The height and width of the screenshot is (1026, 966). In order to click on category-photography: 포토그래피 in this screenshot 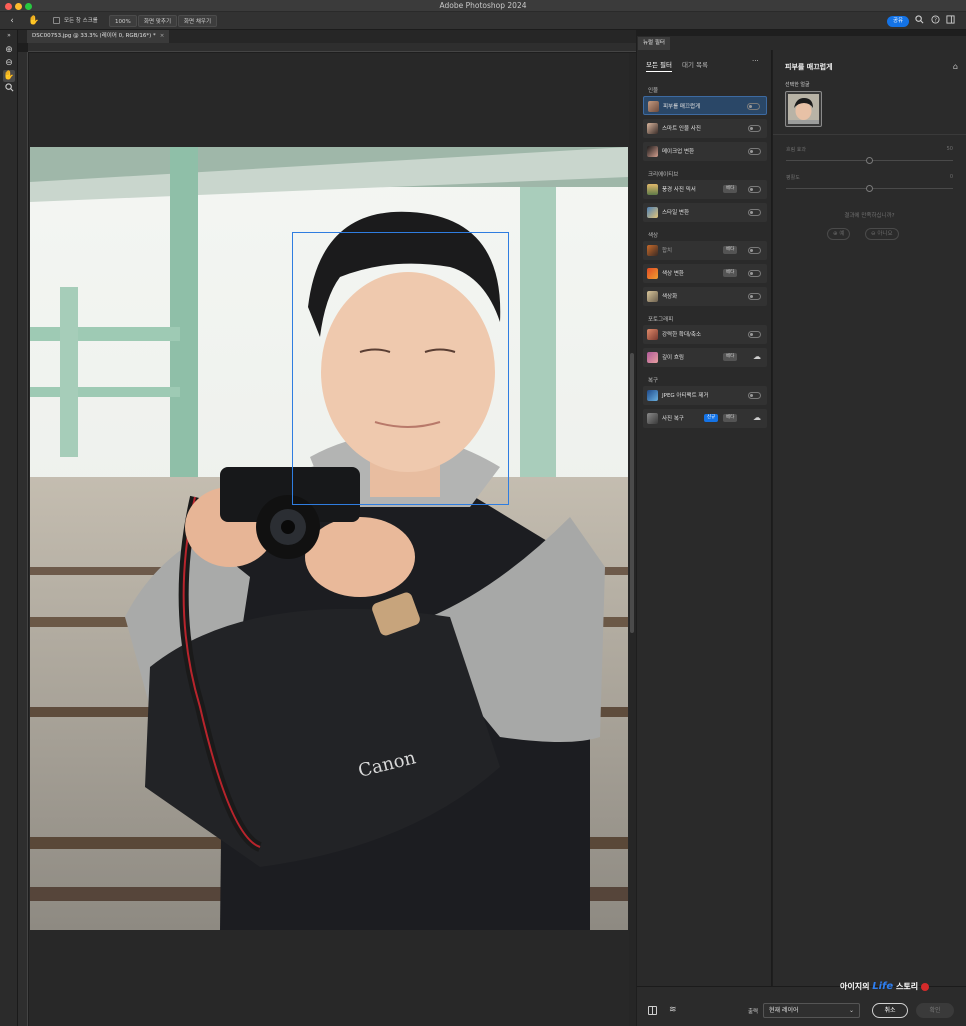, I will do `click(661, 320)`.